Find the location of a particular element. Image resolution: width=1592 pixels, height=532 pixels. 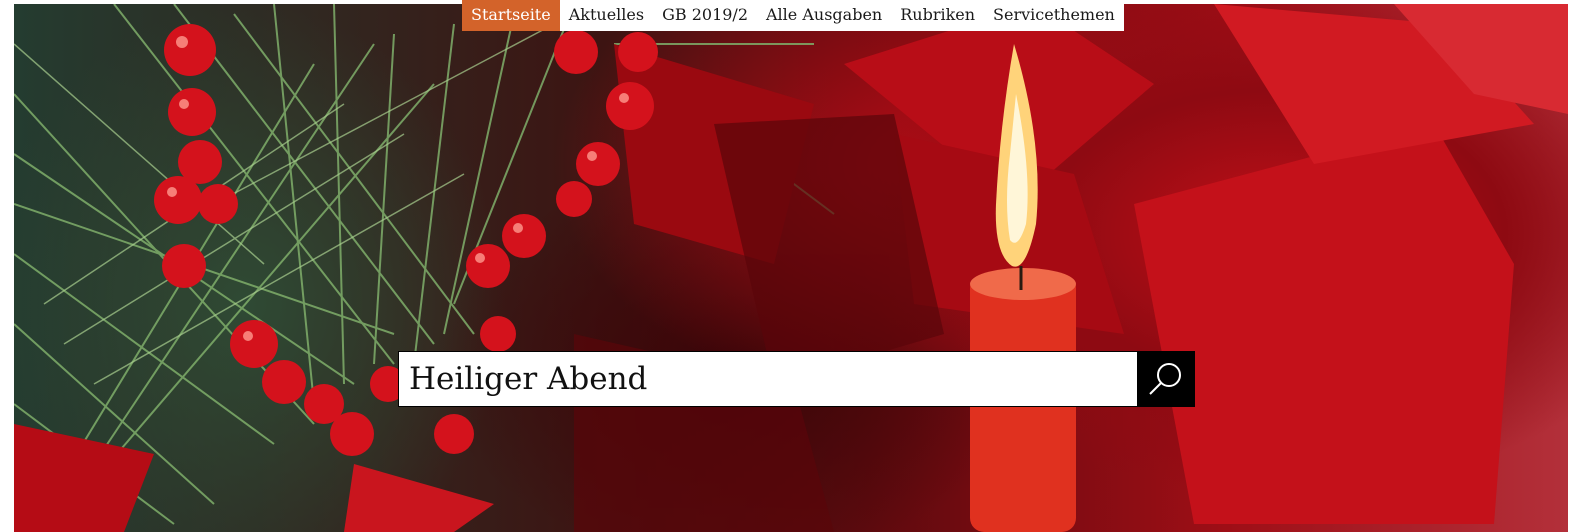

nav-item-label: Servicethemen is located at coordinates (1054, 14).